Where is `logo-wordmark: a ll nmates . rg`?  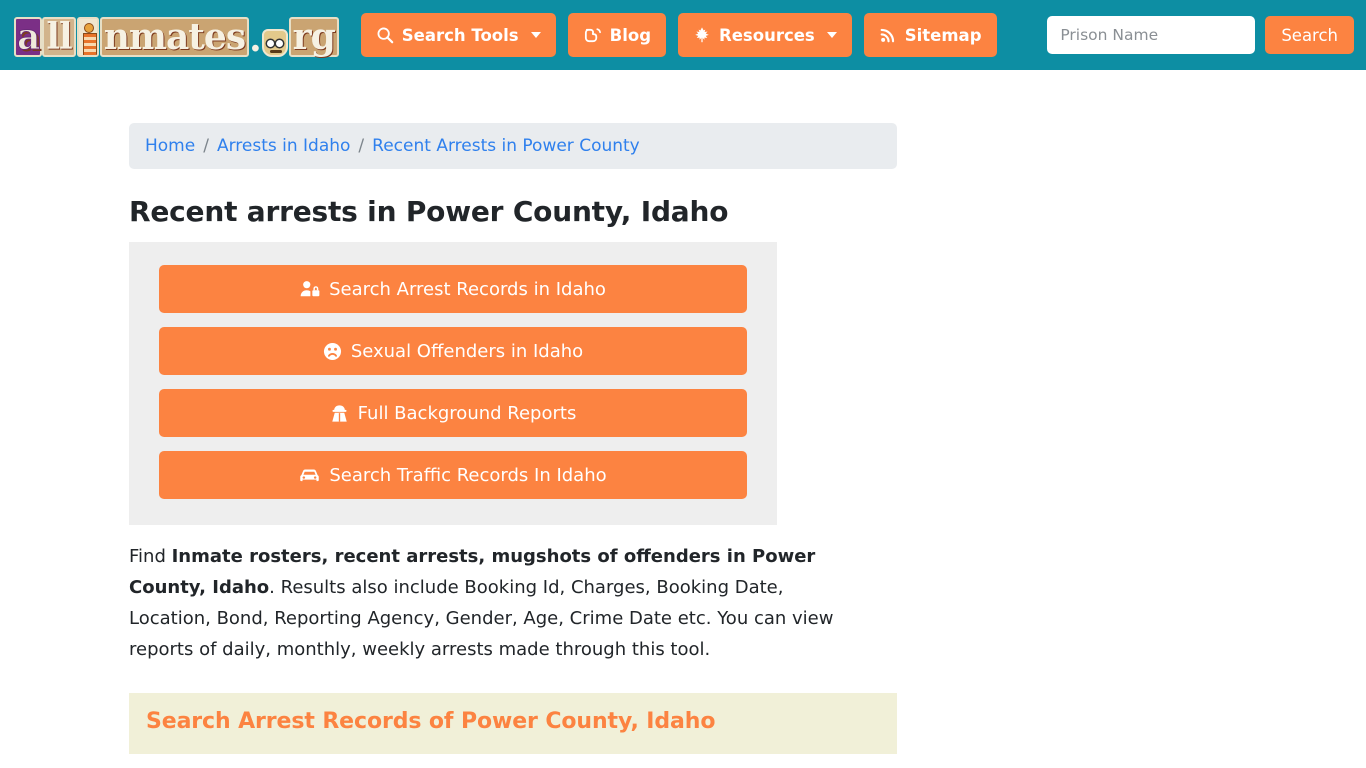 logo-wordmark: a ll nmates . rg is located at coordinates (176, 35).